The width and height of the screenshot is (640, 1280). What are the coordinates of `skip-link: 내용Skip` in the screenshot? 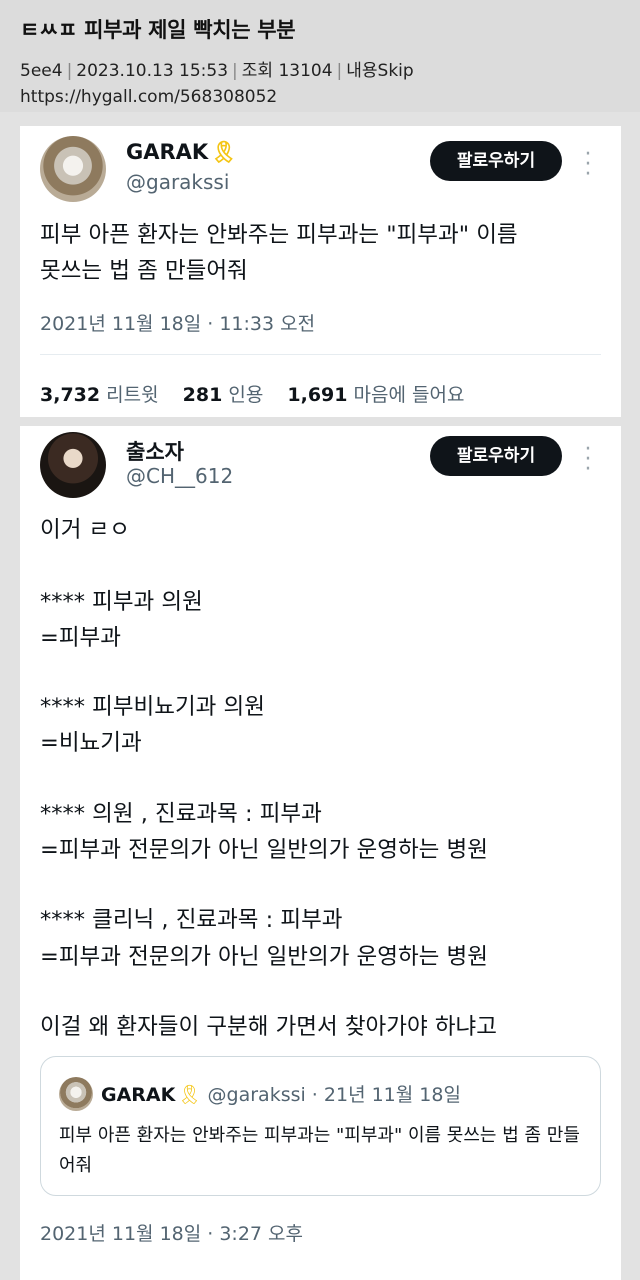 It's located at (379, 71).